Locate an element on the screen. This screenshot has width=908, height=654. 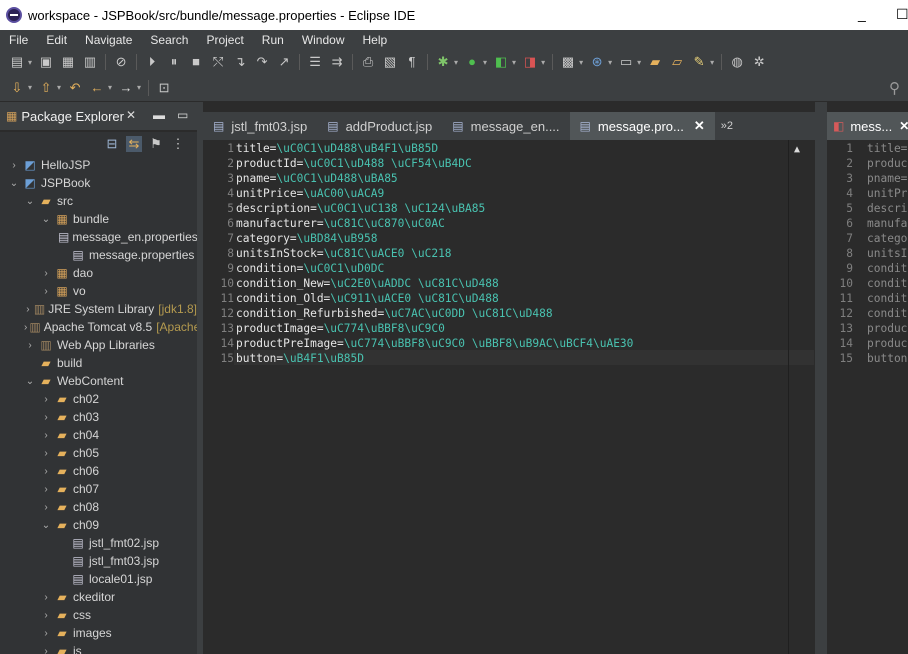
view-close-button: ✕ is located at coordinates (131, 115).